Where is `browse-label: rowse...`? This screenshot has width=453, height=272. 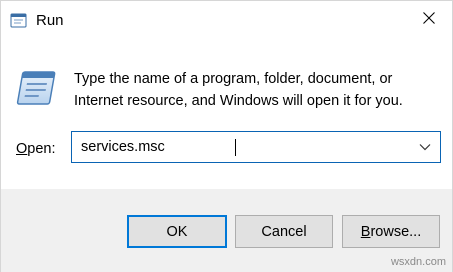 browse-label: rowse... is located at coordinates (396, 231).